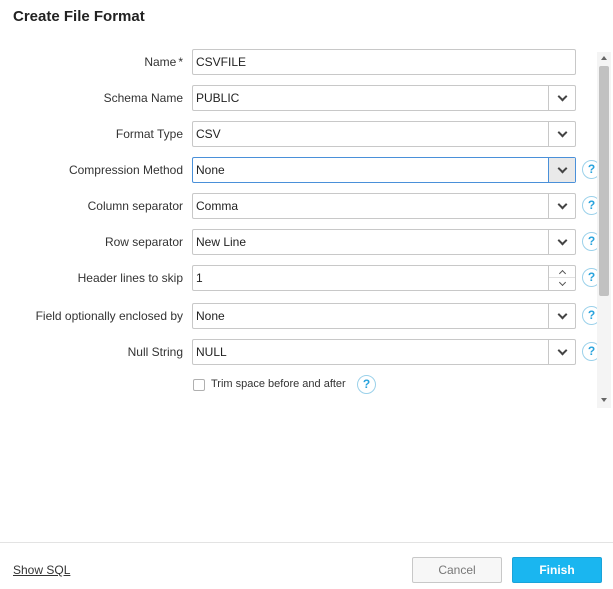  What do you see at coordinates (384, 62) in the screenshot?
I see `name-input: CSVFILE` at bounding box center [384, 62].